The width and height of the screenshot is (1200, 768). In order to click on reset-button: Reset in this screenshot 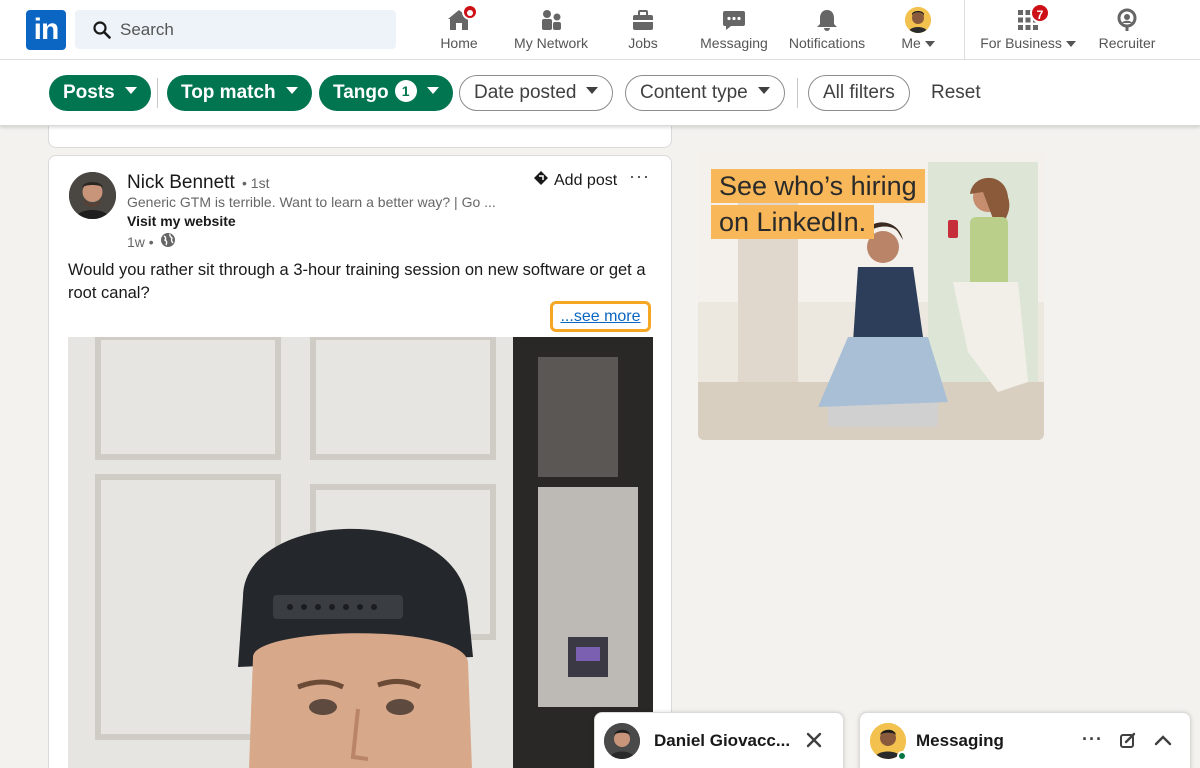, I will do `click(956, 93)`.